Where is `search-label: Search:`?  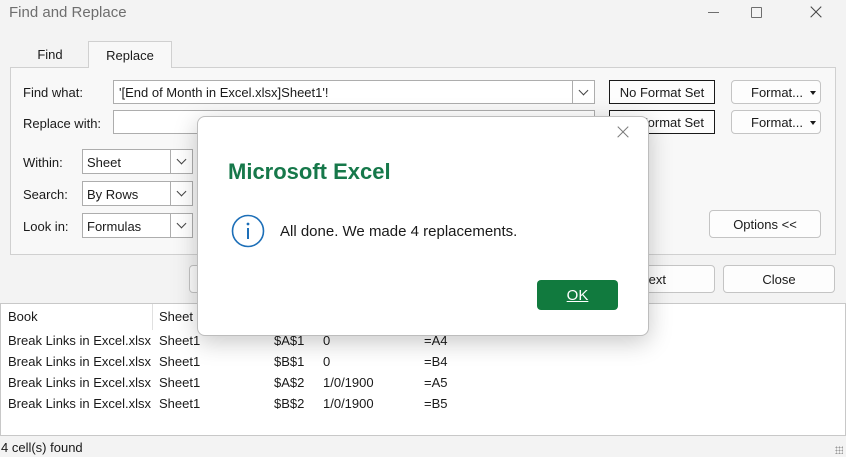 search-label: Search: is located at coordinates (45, 194).